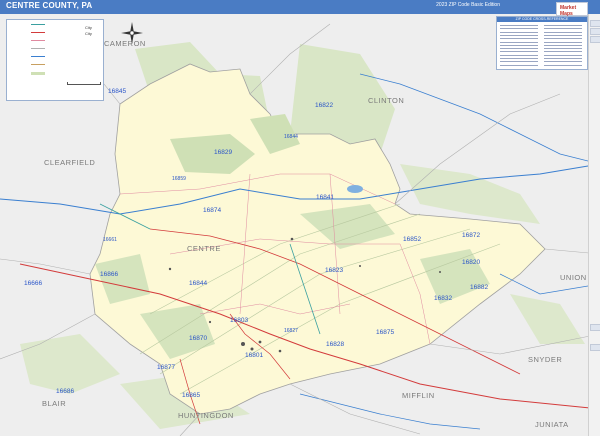  Describe the element at coordinates (54, 403) in the screenshot. I see `county-label-blair: BLAIR` at that location.